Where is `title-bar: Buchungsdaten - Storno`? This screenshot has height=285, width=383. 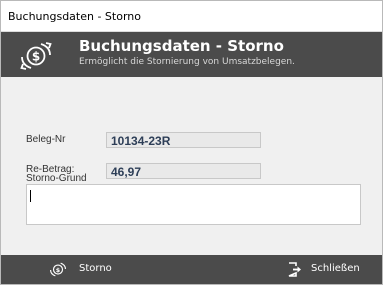
title-bar: Buchungsdaten - Storno is located at coordinates (191, 16).